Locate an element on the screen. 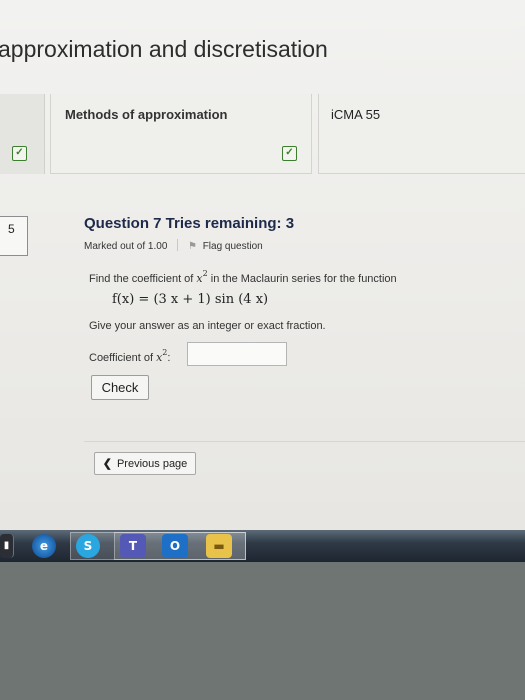  flag-icon: ⚑ is located at coordinates (192, 246).